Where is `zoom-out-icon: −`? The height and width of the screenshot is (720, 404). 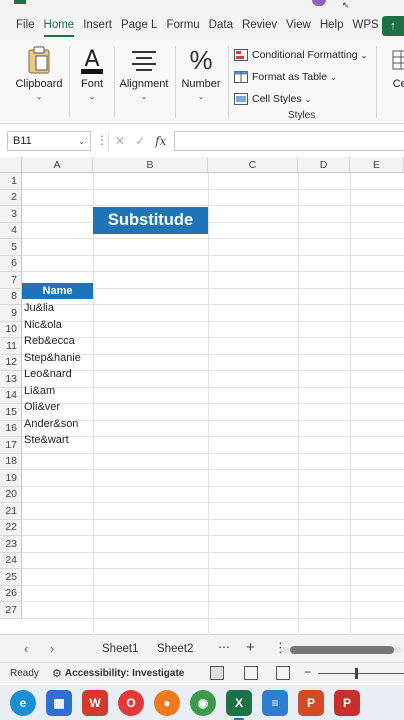
zoom-out-icon: − is located at coordinates (307, 672).